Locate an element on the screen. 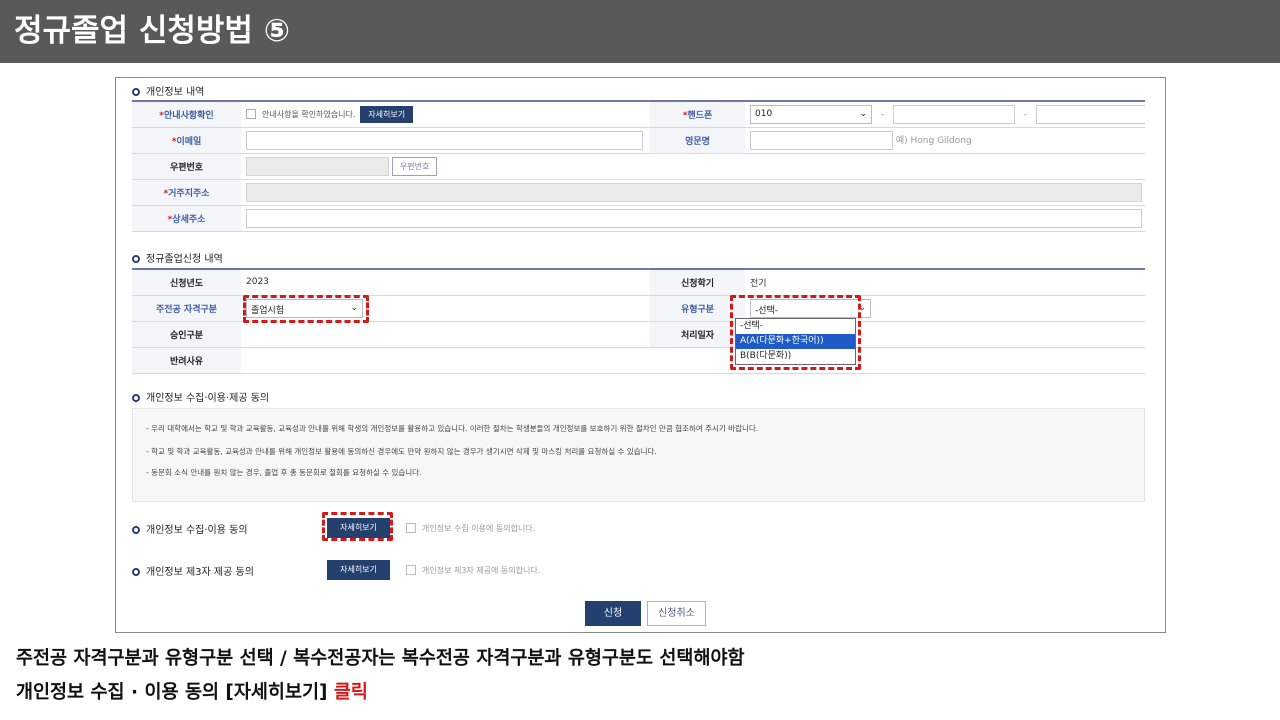 This screenshot has height=720, width=1280. collect-consent-text: 개인정보 수집 이용에 동의합니다. is located at coordinates (479, 528).